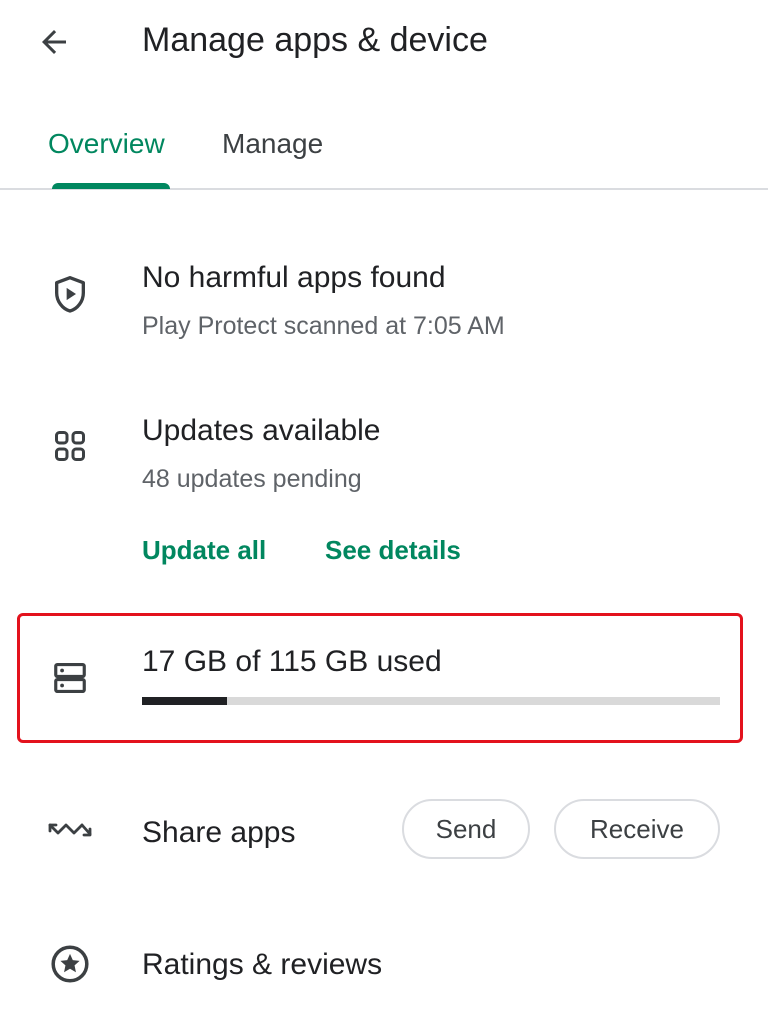 This screenshot has height=1024, width=768. Describe the element at coordinates (323, 326) in the screenshot. I see `protect-scan-time: Play Protect scanned at 7:05 AM` at that location.